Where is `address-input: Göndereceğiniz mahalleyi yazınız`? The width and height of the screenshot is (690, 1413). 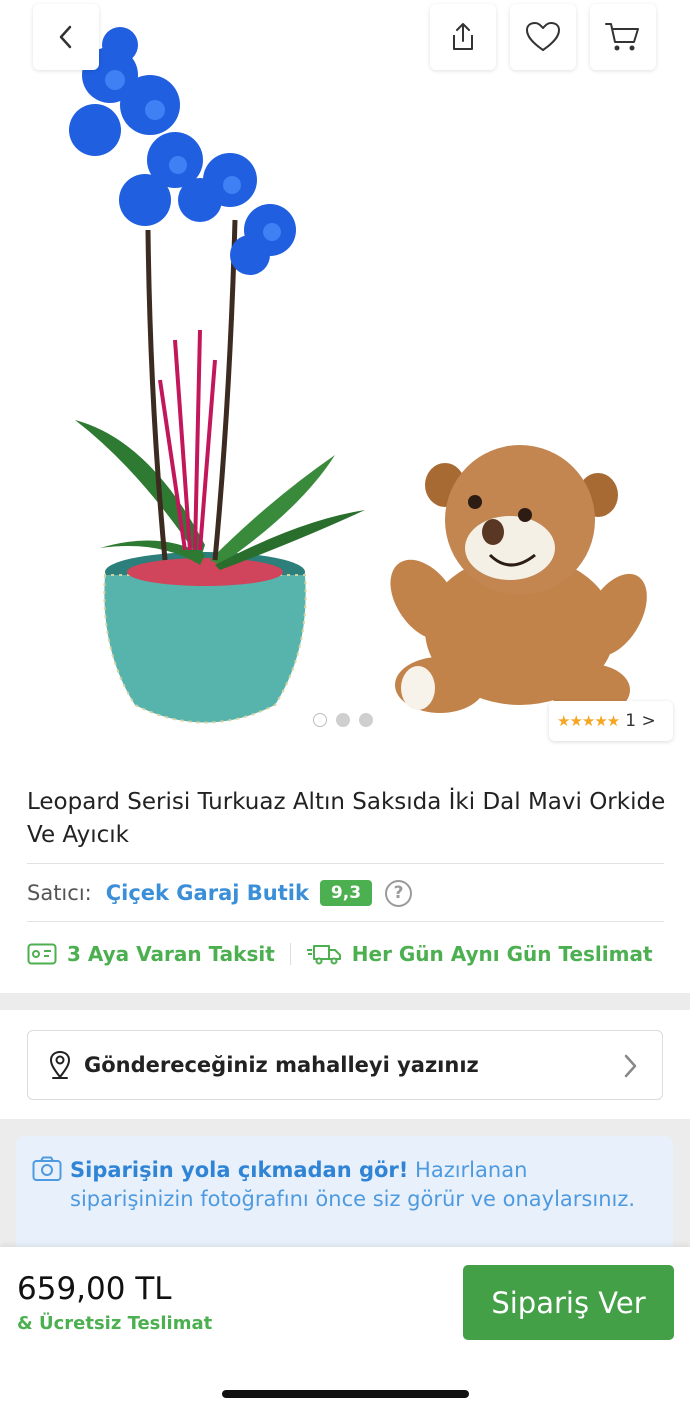
address-input: Göndereceğiniz mahalleyi yazınız is located at coordinates (345, 1065).